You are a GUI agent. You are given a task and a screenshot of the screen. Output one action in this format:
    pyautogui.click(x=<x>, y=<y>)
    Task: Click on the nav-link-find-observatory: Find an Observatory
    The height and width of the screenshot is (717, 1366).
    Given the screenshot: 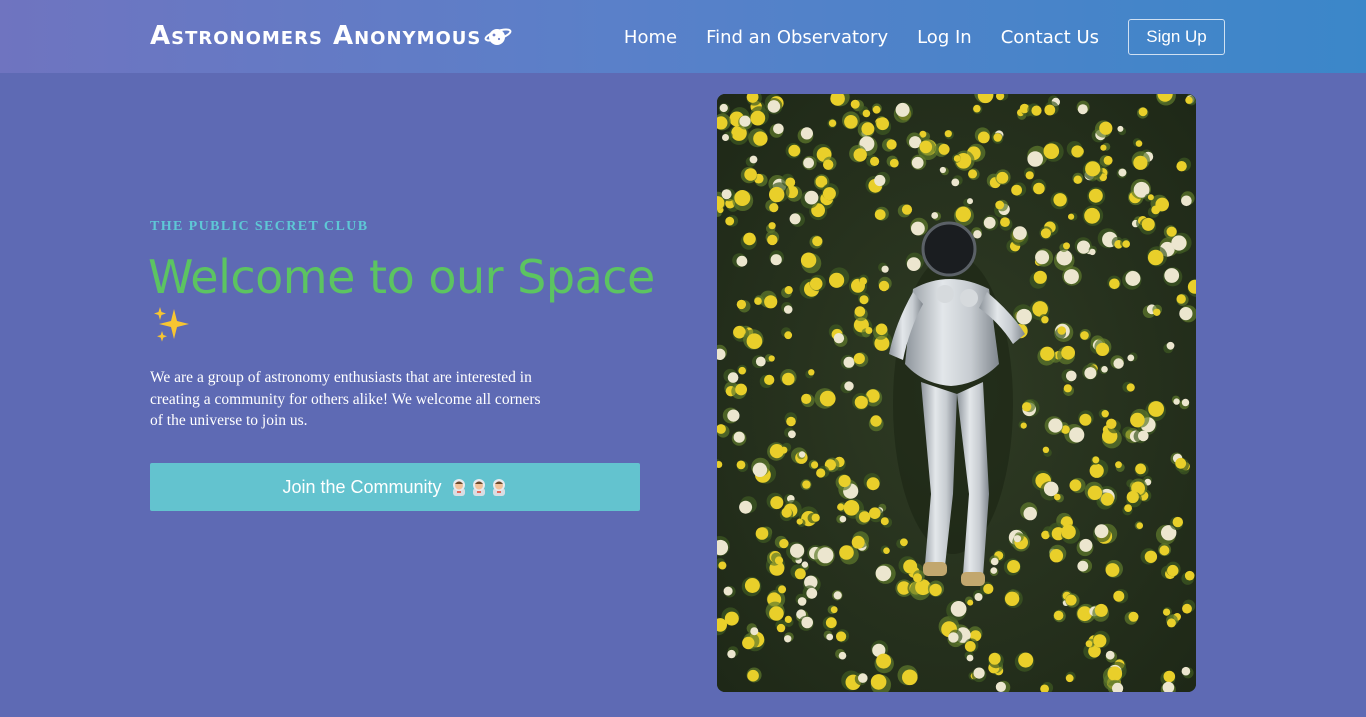 What is the action you would take?
    pyautogui.click(x=797, y=37)
    